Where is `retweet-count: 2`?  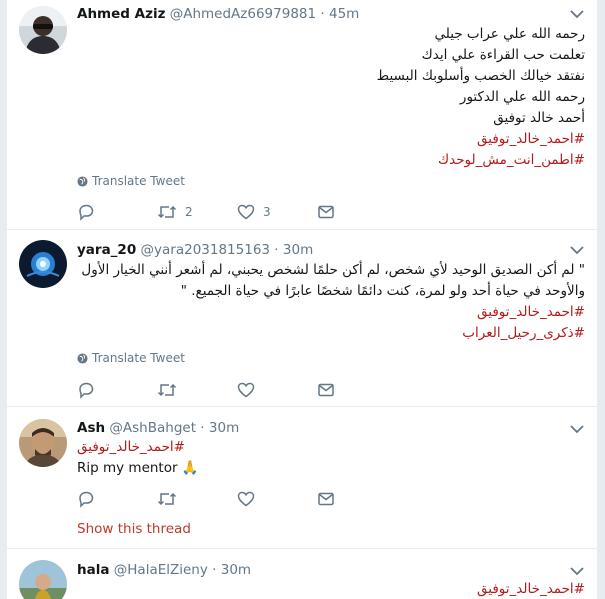 retweet-count: 2 is located at coordinates (189, 212).